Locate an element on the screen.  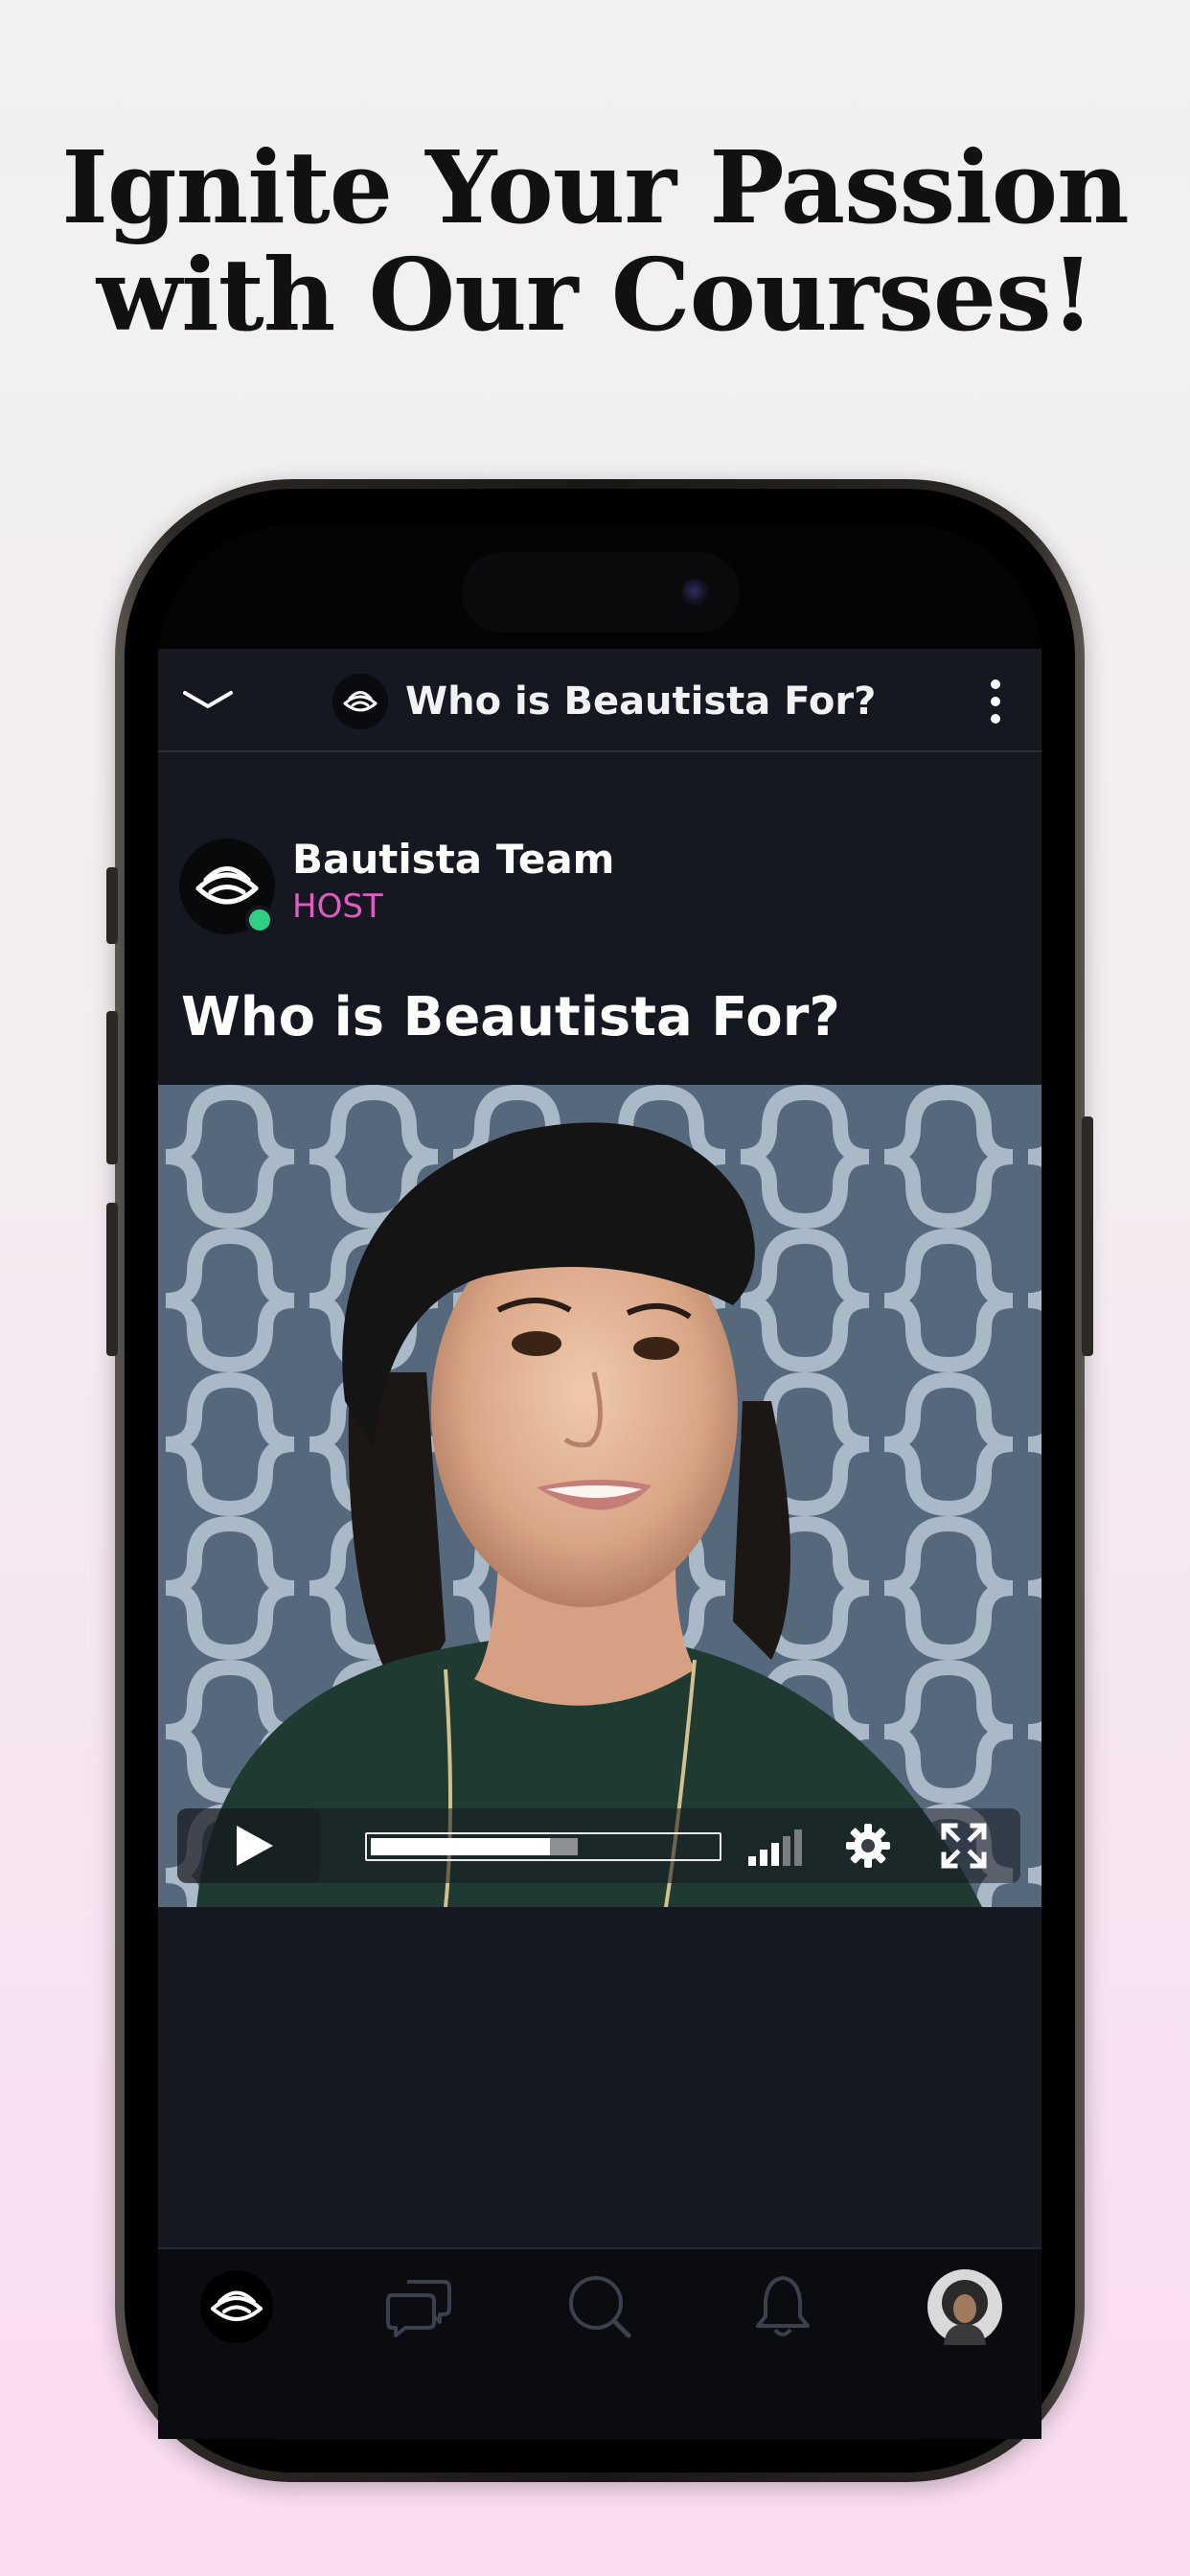
volume-level-icon is located at coordinates (775, 1847).